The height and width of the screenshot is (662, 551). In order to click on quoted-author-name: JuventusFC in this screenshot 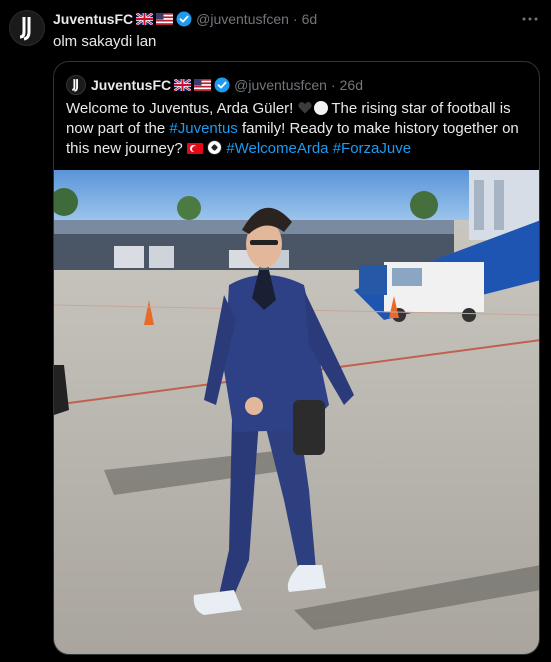, I will do `click(131, 85)`.